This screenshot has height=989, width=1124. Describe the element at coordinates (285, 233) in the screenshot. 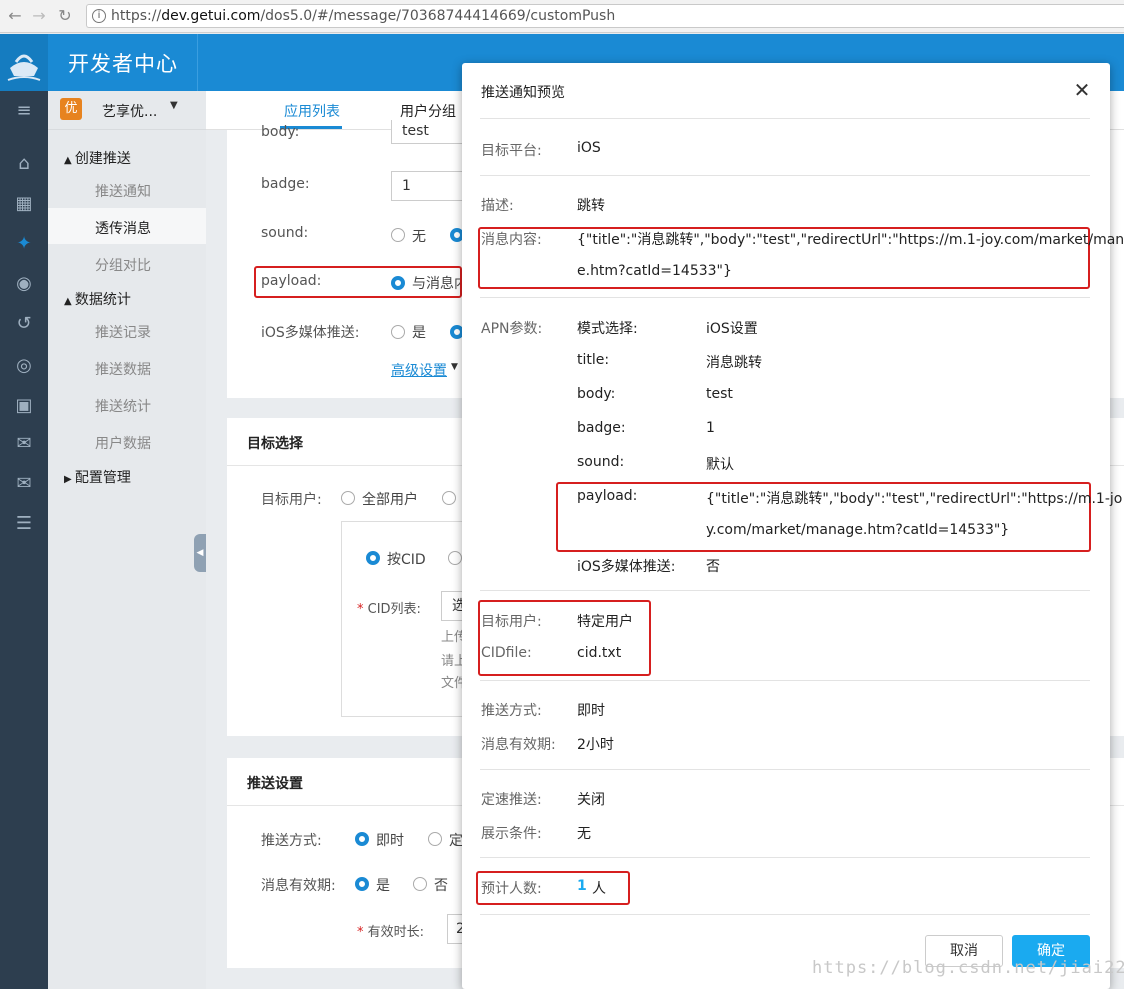

I see `sound-label: sound:` at that location.